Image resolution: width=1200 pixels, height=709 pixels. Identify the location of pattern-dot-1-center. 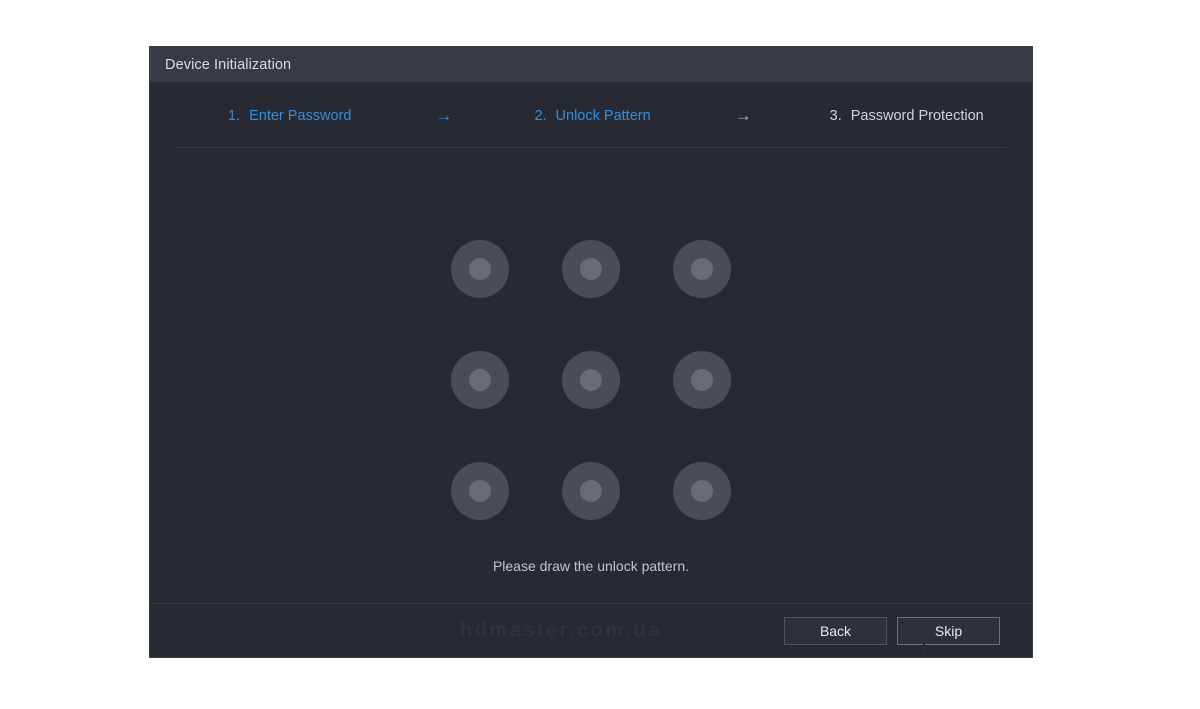
(480, 269).